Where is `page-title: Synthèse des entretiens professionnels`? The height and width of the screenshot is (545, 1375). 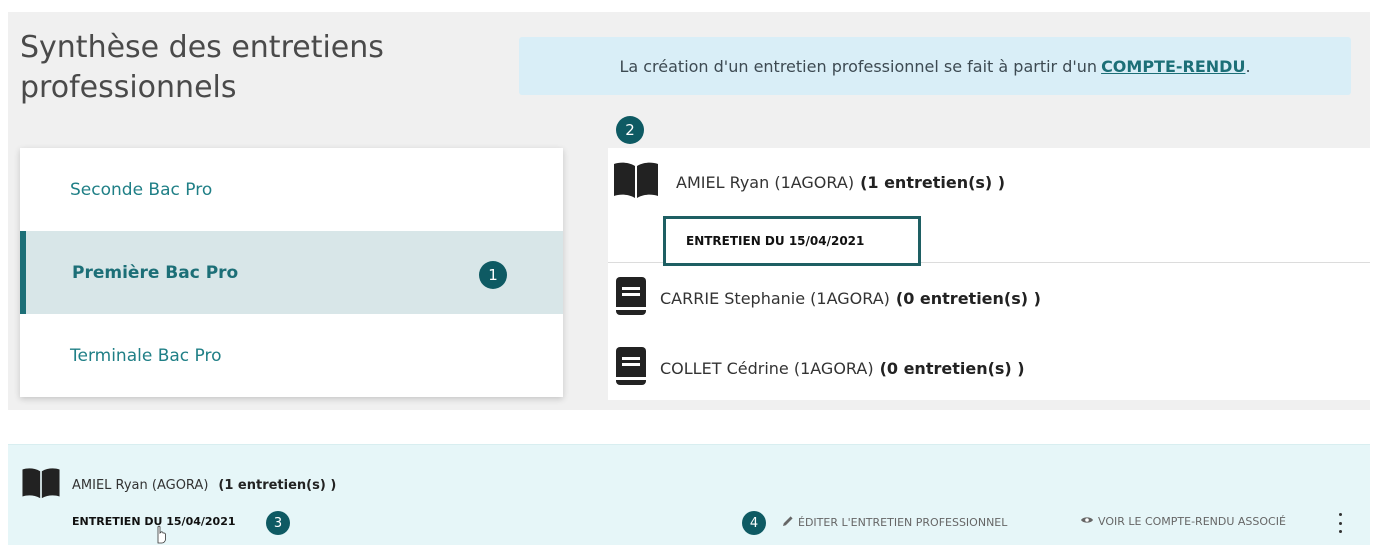
page-title: Synthèse des entretiens professionnels is located at coordinates (202, 68).